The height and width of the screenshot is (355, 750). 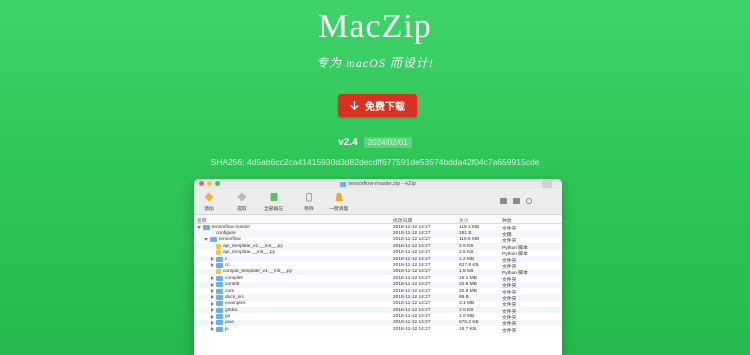 What do you see at coordinates (377, 105) in the screenshot?
I see `download-button: 免费下载` at bounding box center [377, 105].